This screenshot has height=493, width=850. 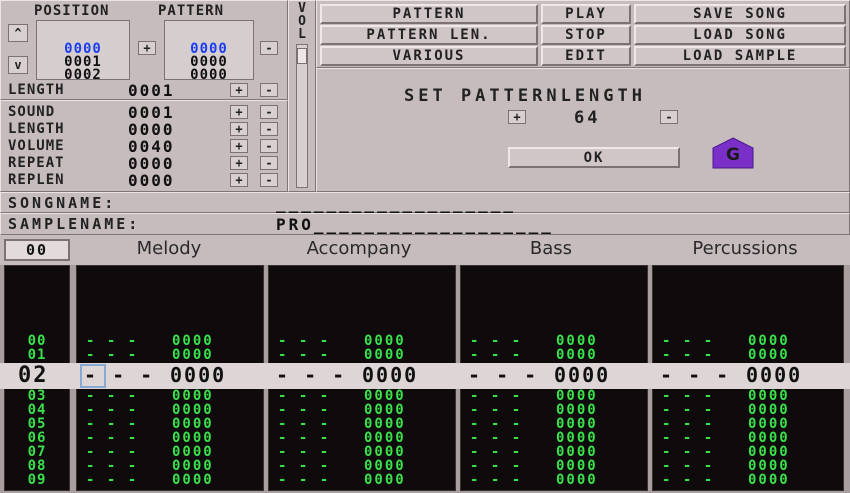 I want to click on sample-length-minus-button: -, so click(x=269, y=129).